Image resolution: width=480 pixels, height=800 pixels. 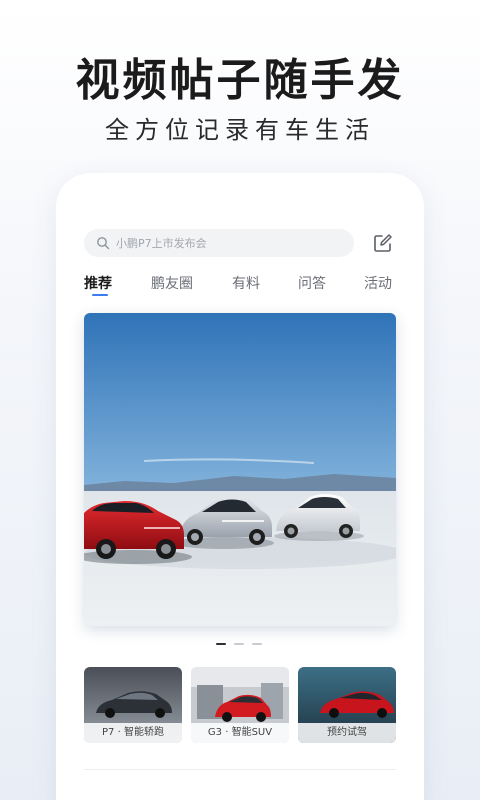 I want to click on tab-pengyouquan: 鹏友圈, so click(x=172, y=283).